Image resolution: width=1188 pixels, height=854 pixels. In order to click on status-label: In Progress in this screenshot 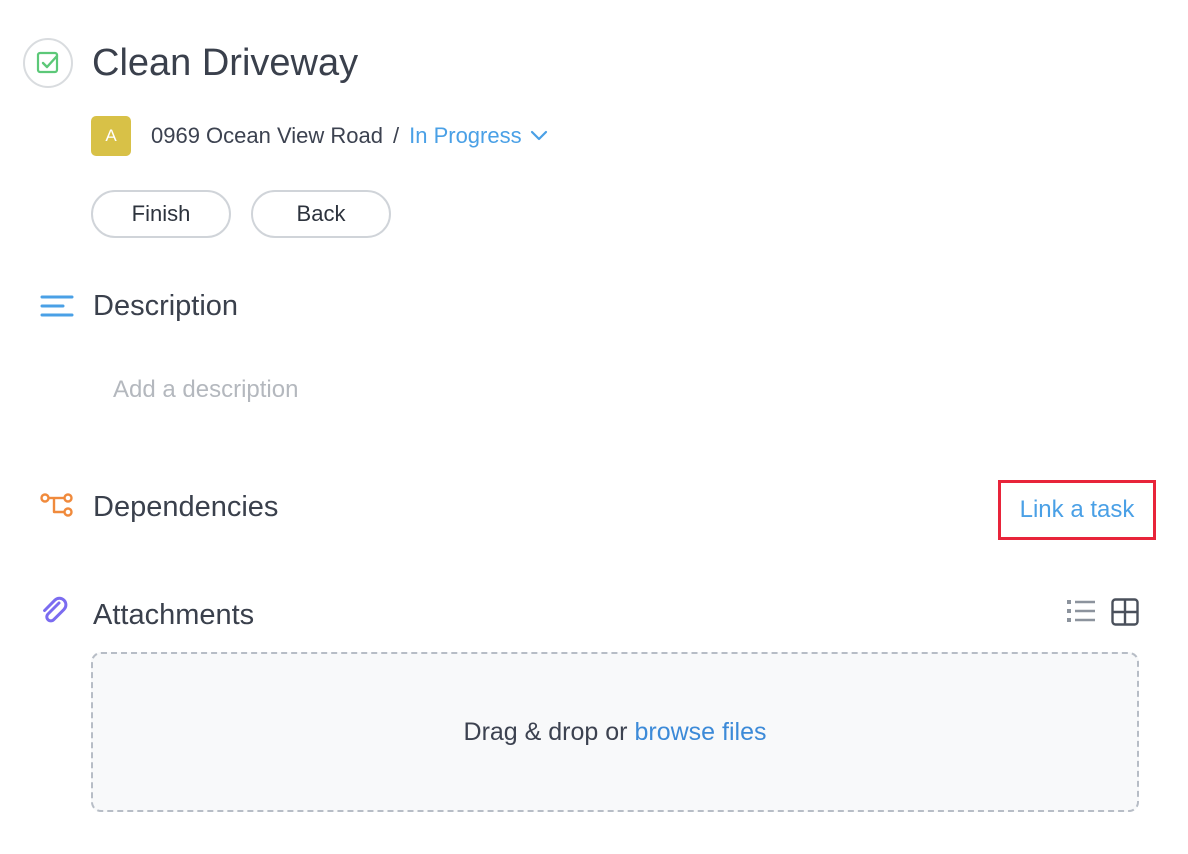, I will do `click(465, 135)`.